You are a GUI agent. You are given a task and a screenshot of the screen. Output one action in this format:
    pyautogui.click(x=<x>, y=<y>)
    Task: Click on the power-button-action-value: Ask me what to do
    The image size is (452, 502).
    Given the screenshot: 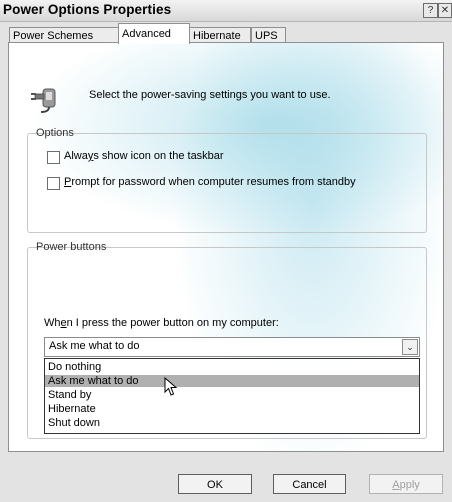 What is the action you would take?
    pyautogui.click(x=94, y=346)
    